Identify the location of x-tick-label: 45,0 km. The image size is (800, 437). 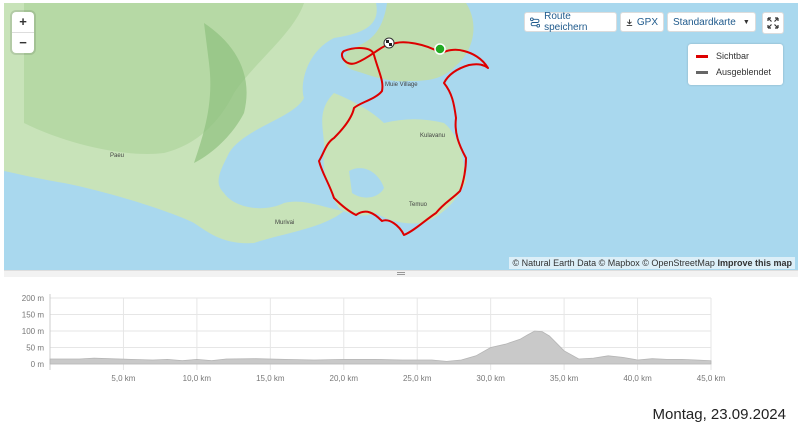
(711, 378).